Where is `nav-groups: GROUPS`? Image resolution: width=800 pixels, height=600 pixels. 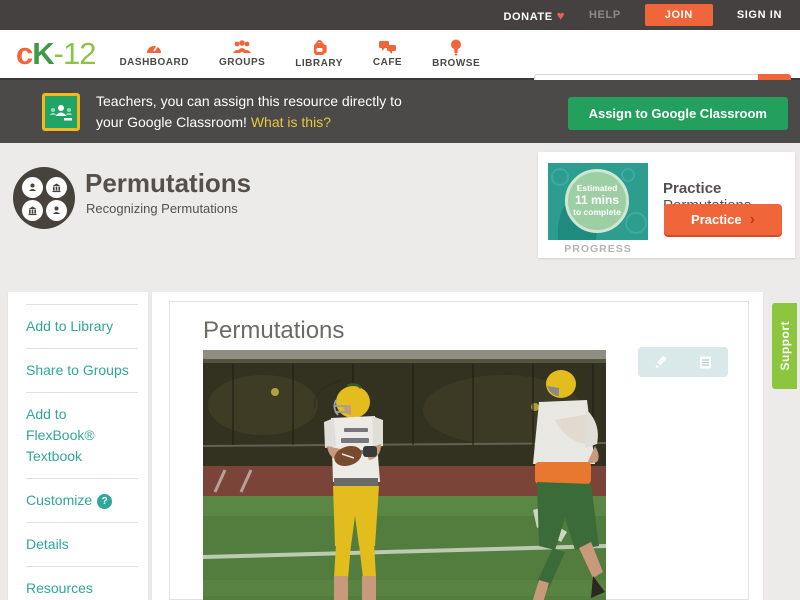
nav-groups: GROUPS is located at coordinates (242, 54).